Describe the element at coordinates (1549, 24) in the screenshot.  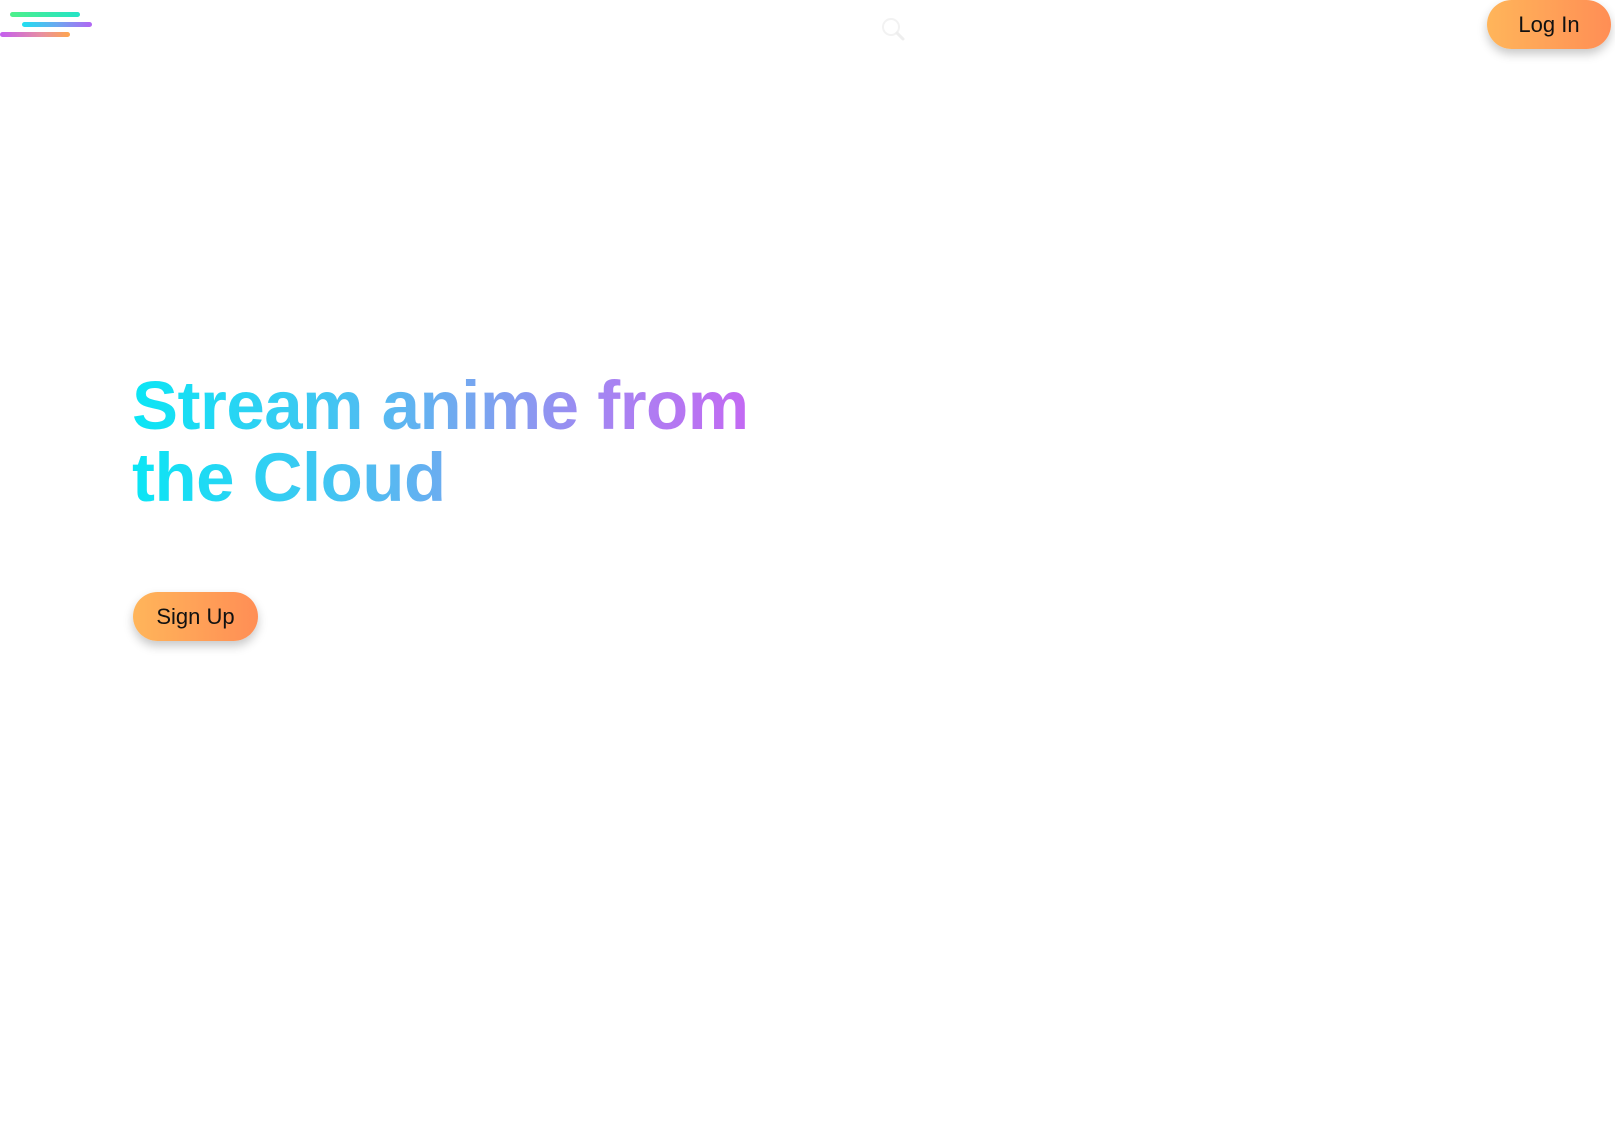
I see `login-button: Log In` at that location.